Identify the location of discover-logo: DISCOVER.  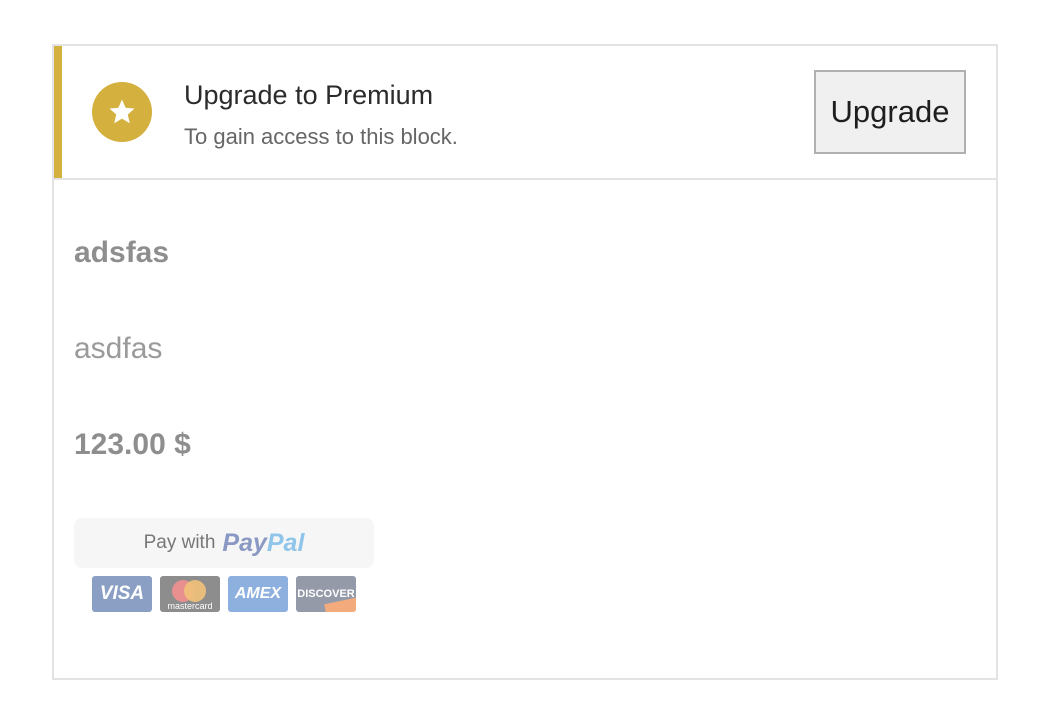
(326, 594).